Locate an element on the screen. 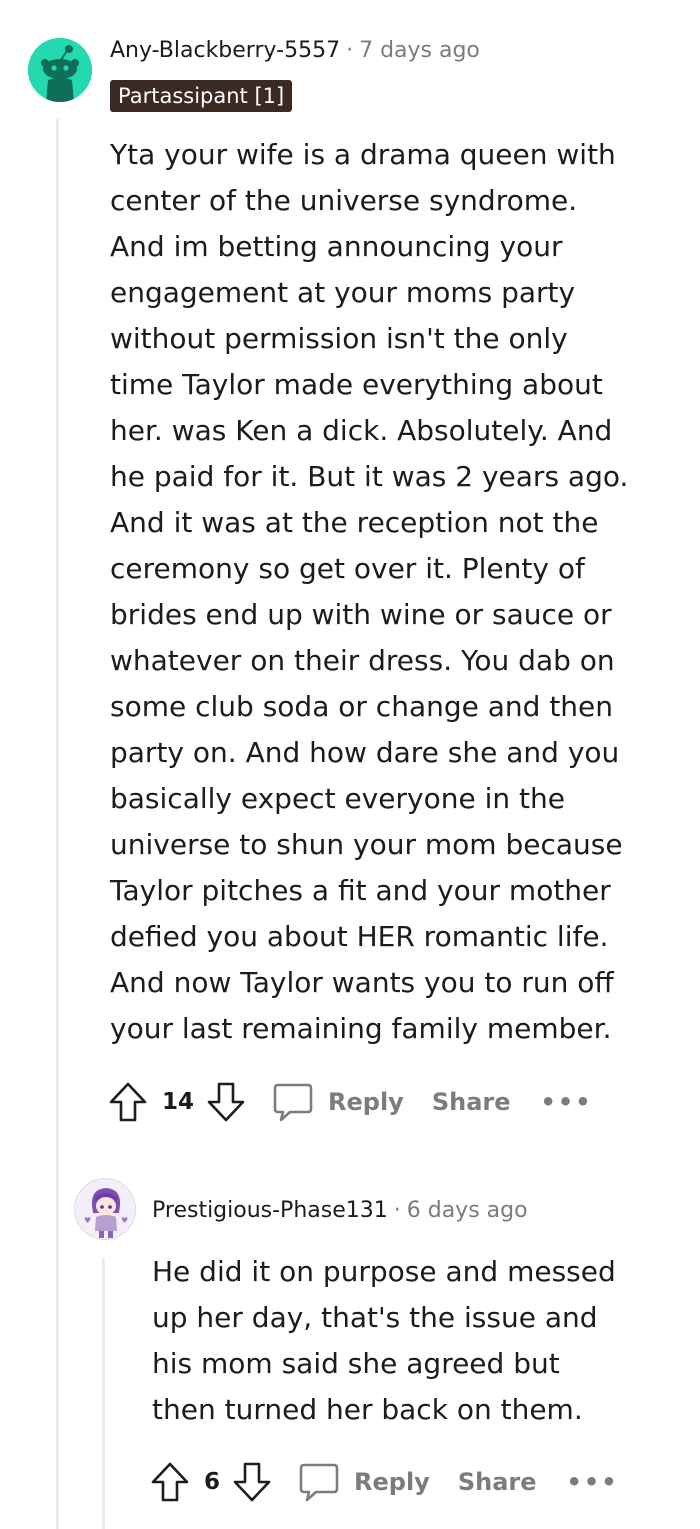 This screenshot has height=1529, width=700. avatar: ♥ ♥ is located at coordinates (105, 1209).